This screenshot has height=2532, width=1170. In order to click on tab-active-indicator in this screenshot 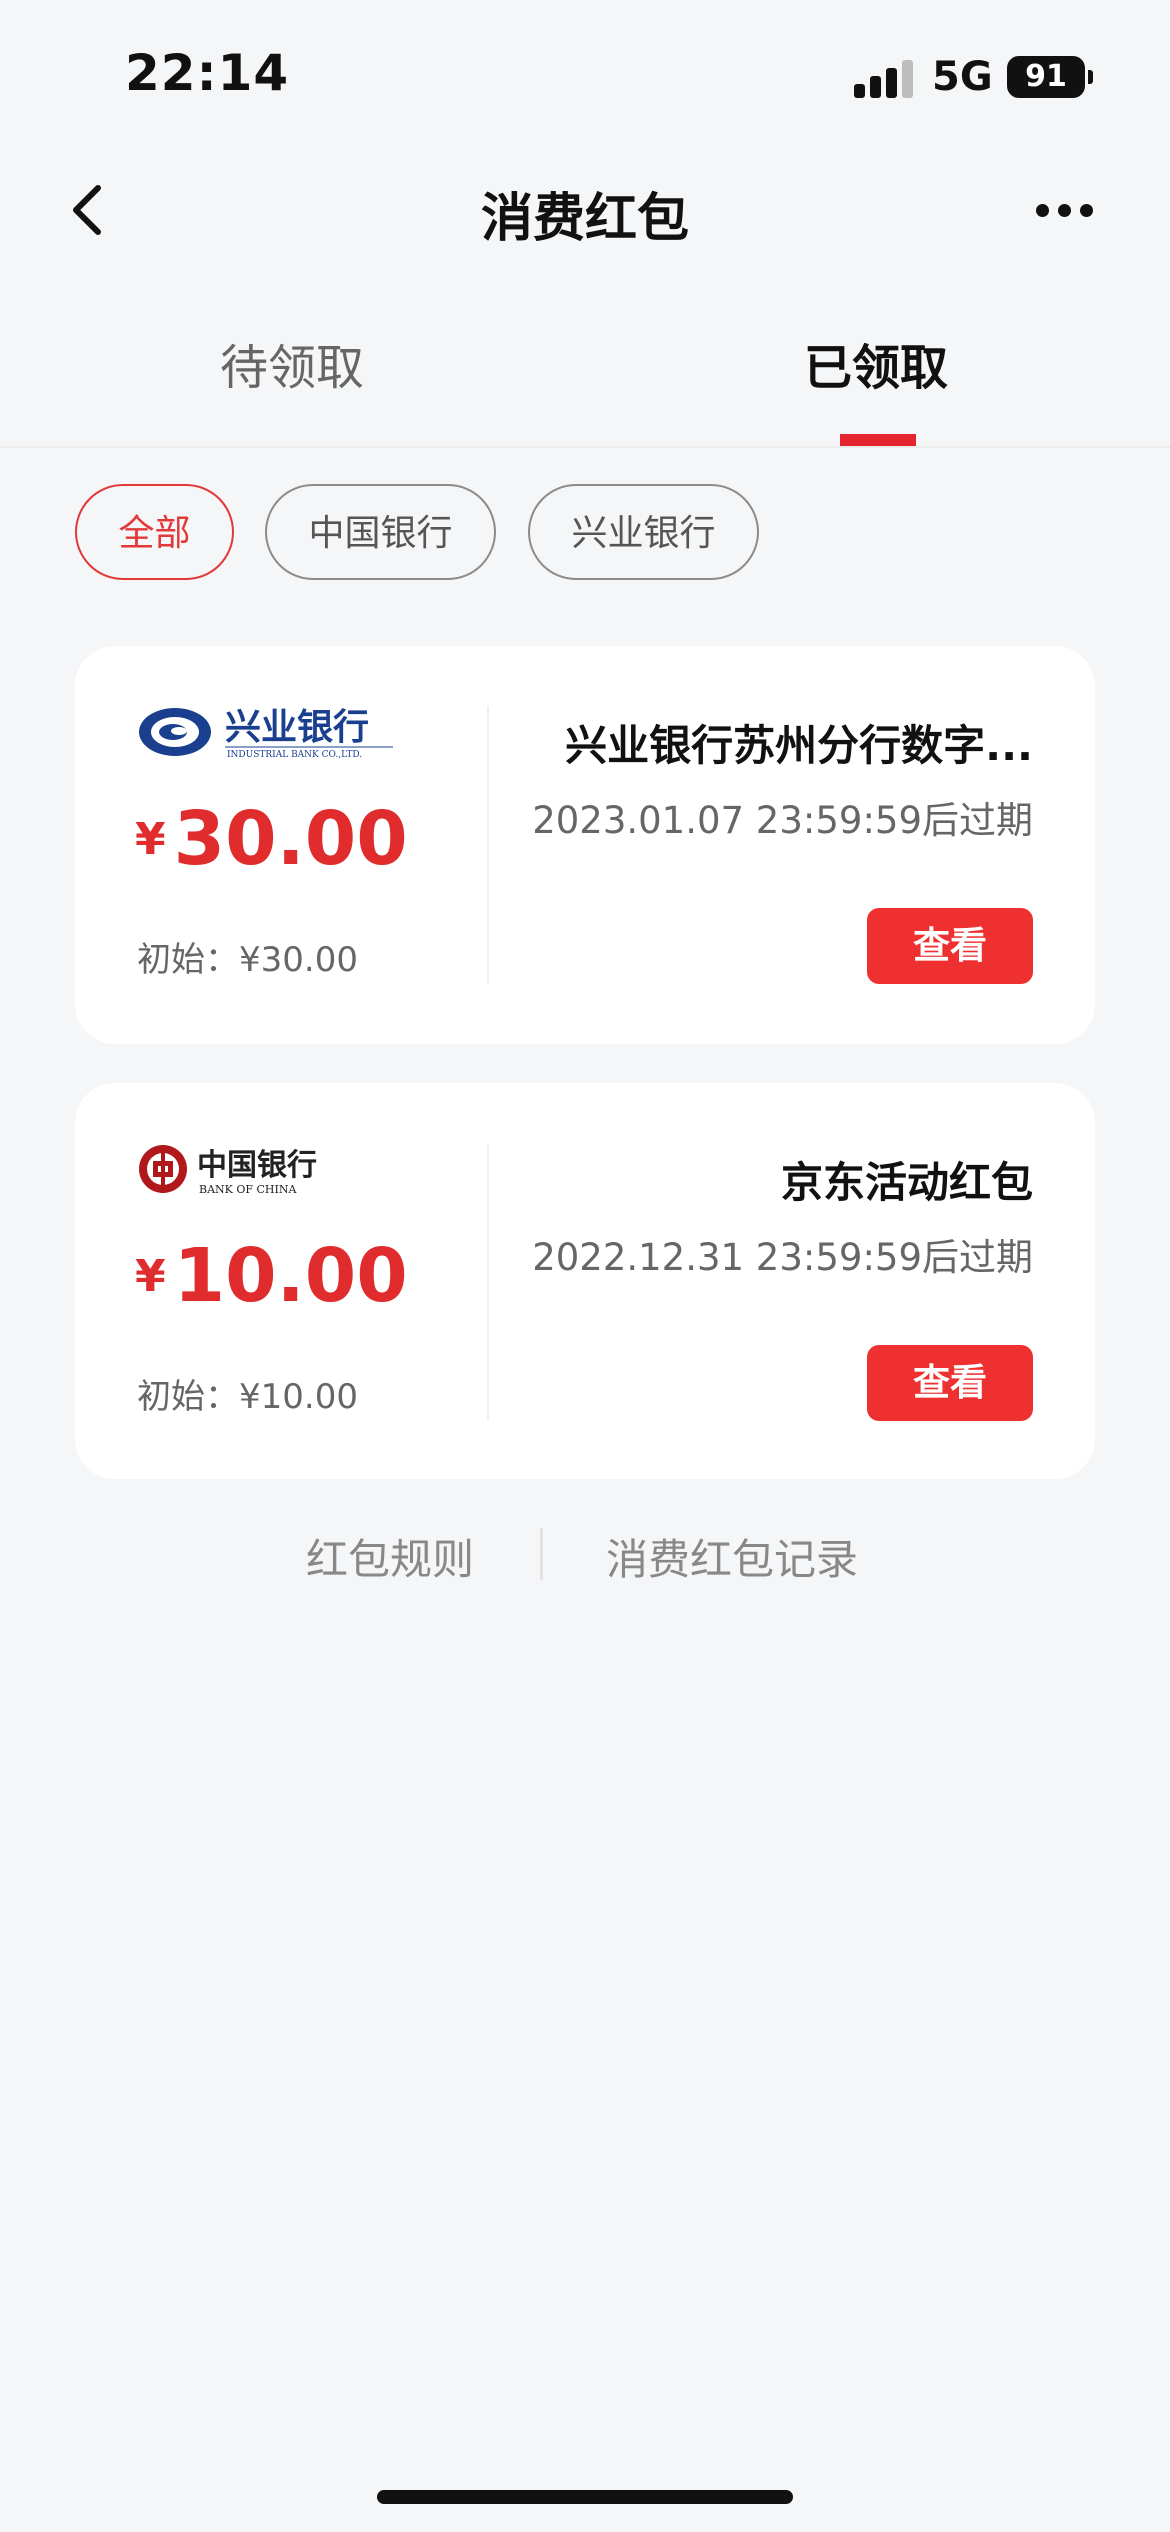, I will do `click(878, 440)`.